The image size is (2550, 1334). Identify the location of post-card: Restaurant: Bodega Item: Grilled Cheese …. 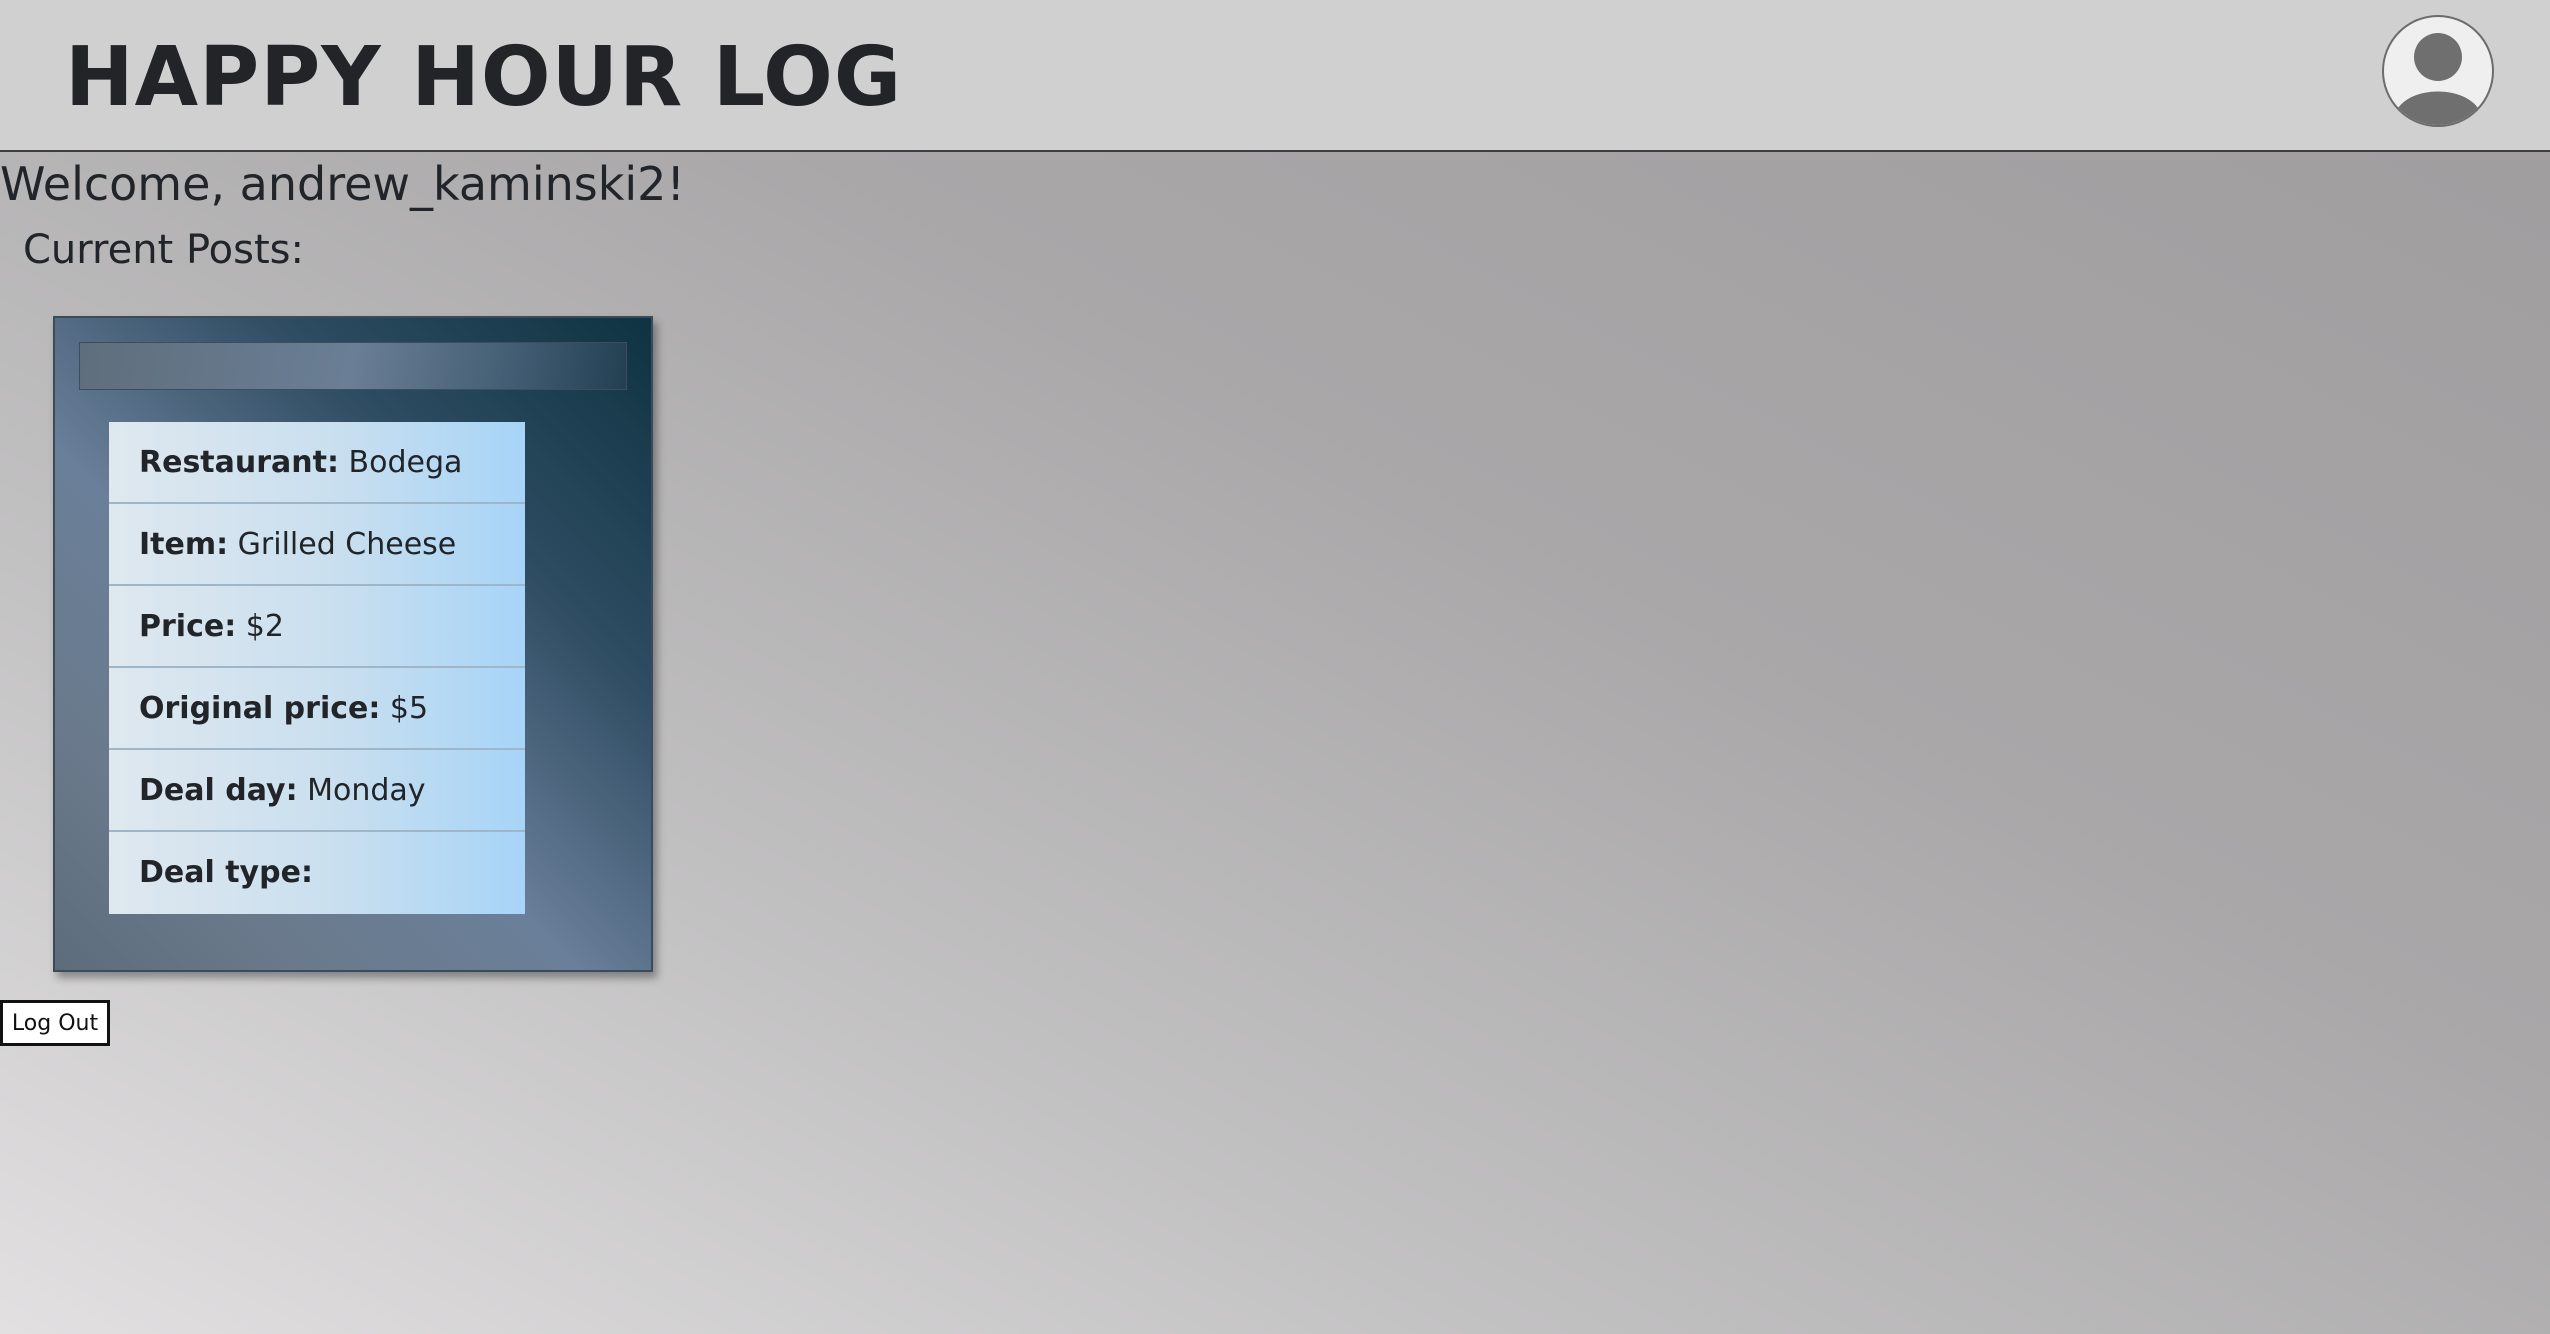
(353, 644).